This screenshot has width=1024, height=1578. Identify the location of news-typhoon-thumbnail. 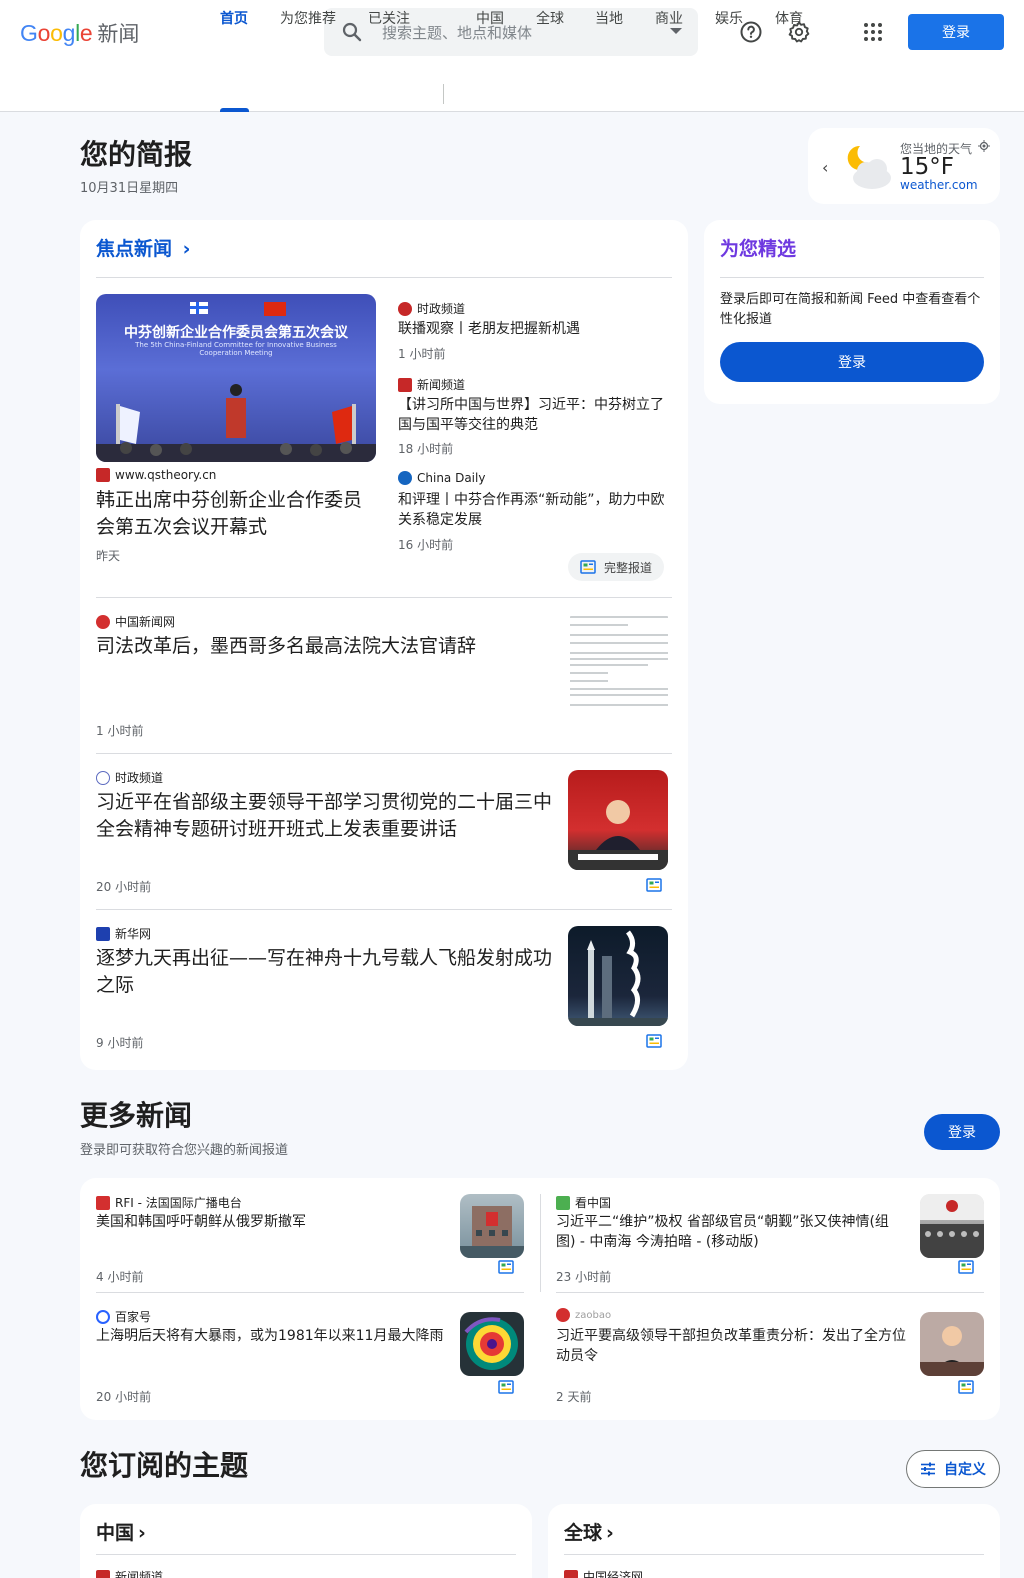
(492, 1344).